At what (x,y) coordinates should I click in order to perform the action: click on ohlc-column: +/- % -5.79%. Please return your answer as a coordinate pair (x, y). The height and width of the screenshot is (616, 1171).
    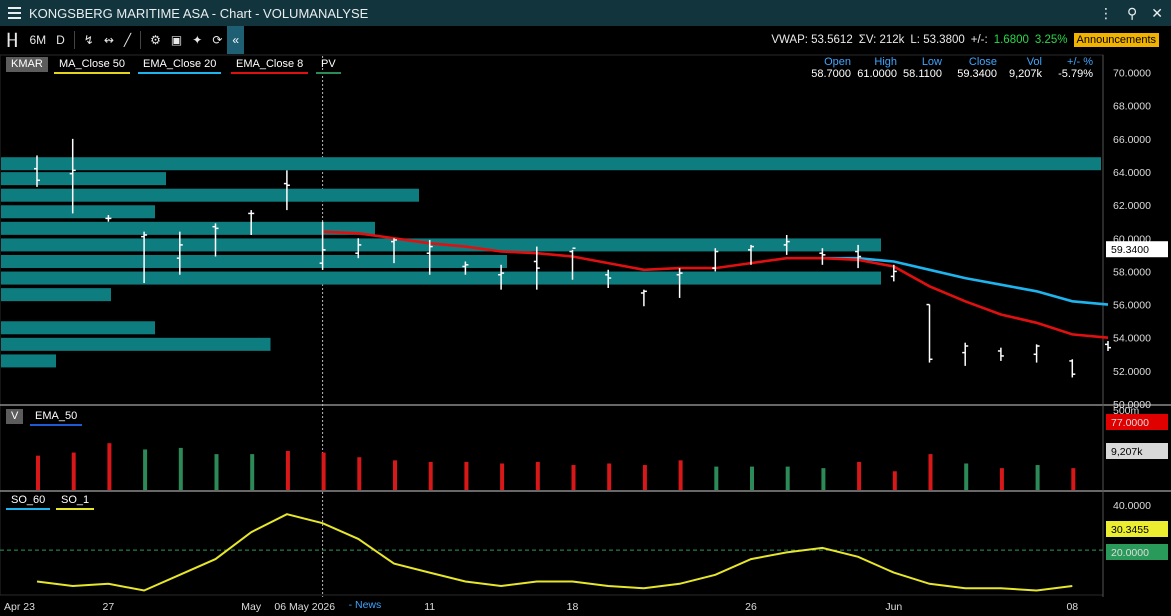
    Looking at the image, I should click on (1075, 68).